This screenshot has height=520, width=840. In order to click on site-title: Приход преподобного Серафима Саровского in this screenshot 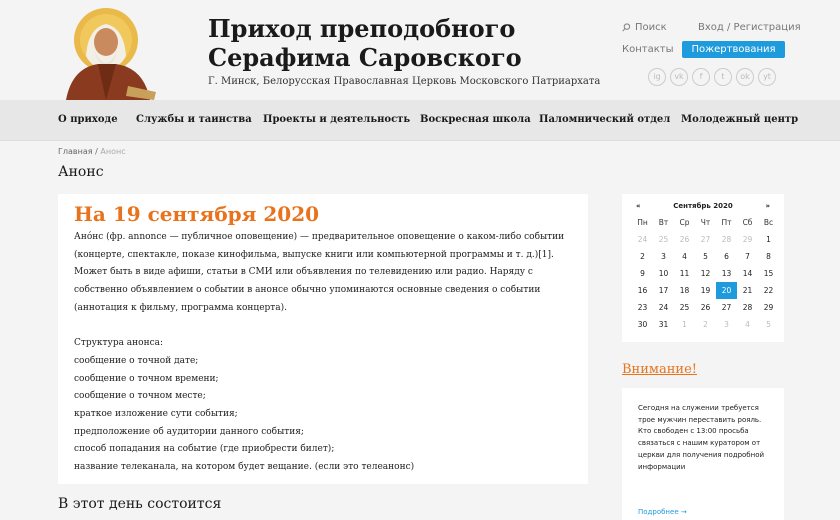, I will do `click(368, 43)`.